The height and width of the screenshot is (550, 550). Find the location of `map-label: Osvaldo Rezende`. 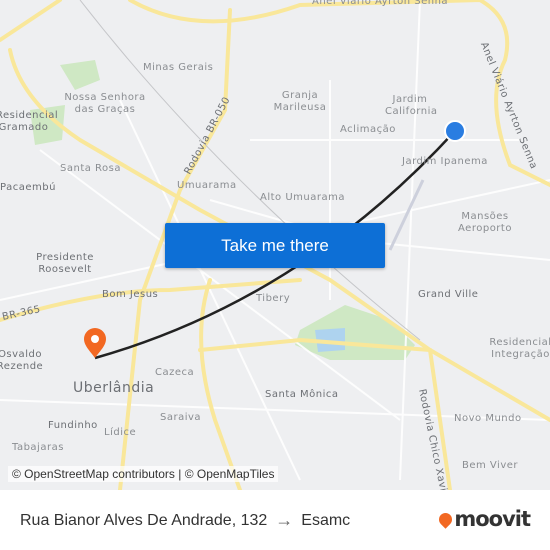

map-label: Osvaldo Rezende is located at coordinates (22, 360).